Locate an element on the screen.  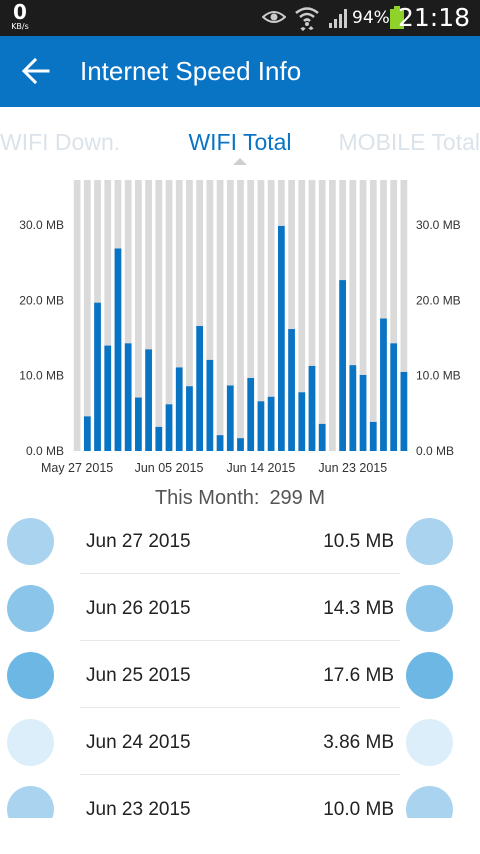
y-tick-label-right: 20.0 MB is located at coordinates (438, 300).